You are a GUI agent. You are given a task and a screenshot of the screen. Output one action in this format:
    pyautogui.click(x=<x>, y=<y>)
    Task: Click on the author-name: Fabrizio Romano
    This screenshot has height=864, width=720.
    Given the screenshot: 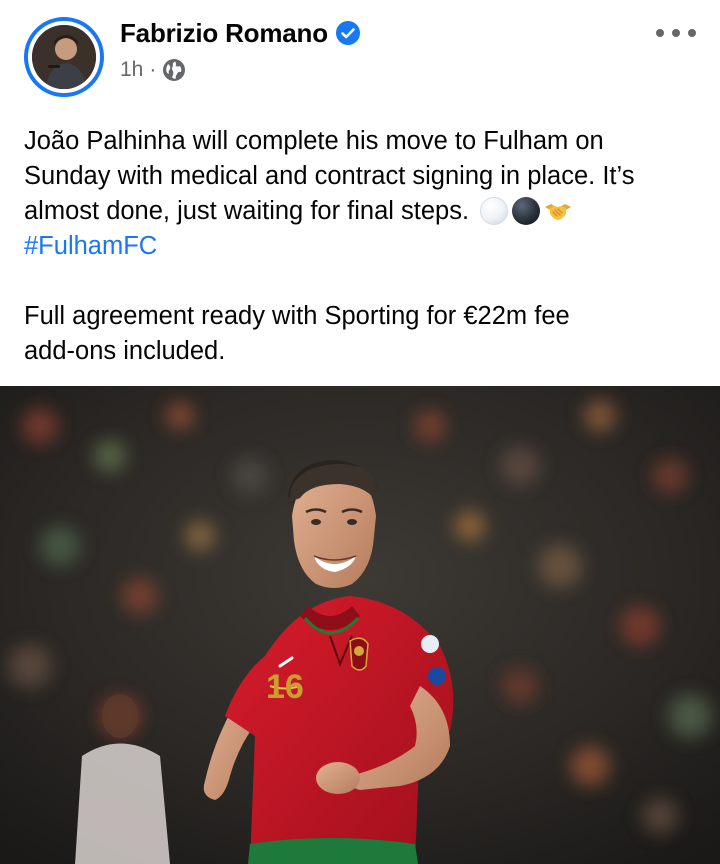 What is the action you would take?
    pyautogui.click(x=224, y=33)
    